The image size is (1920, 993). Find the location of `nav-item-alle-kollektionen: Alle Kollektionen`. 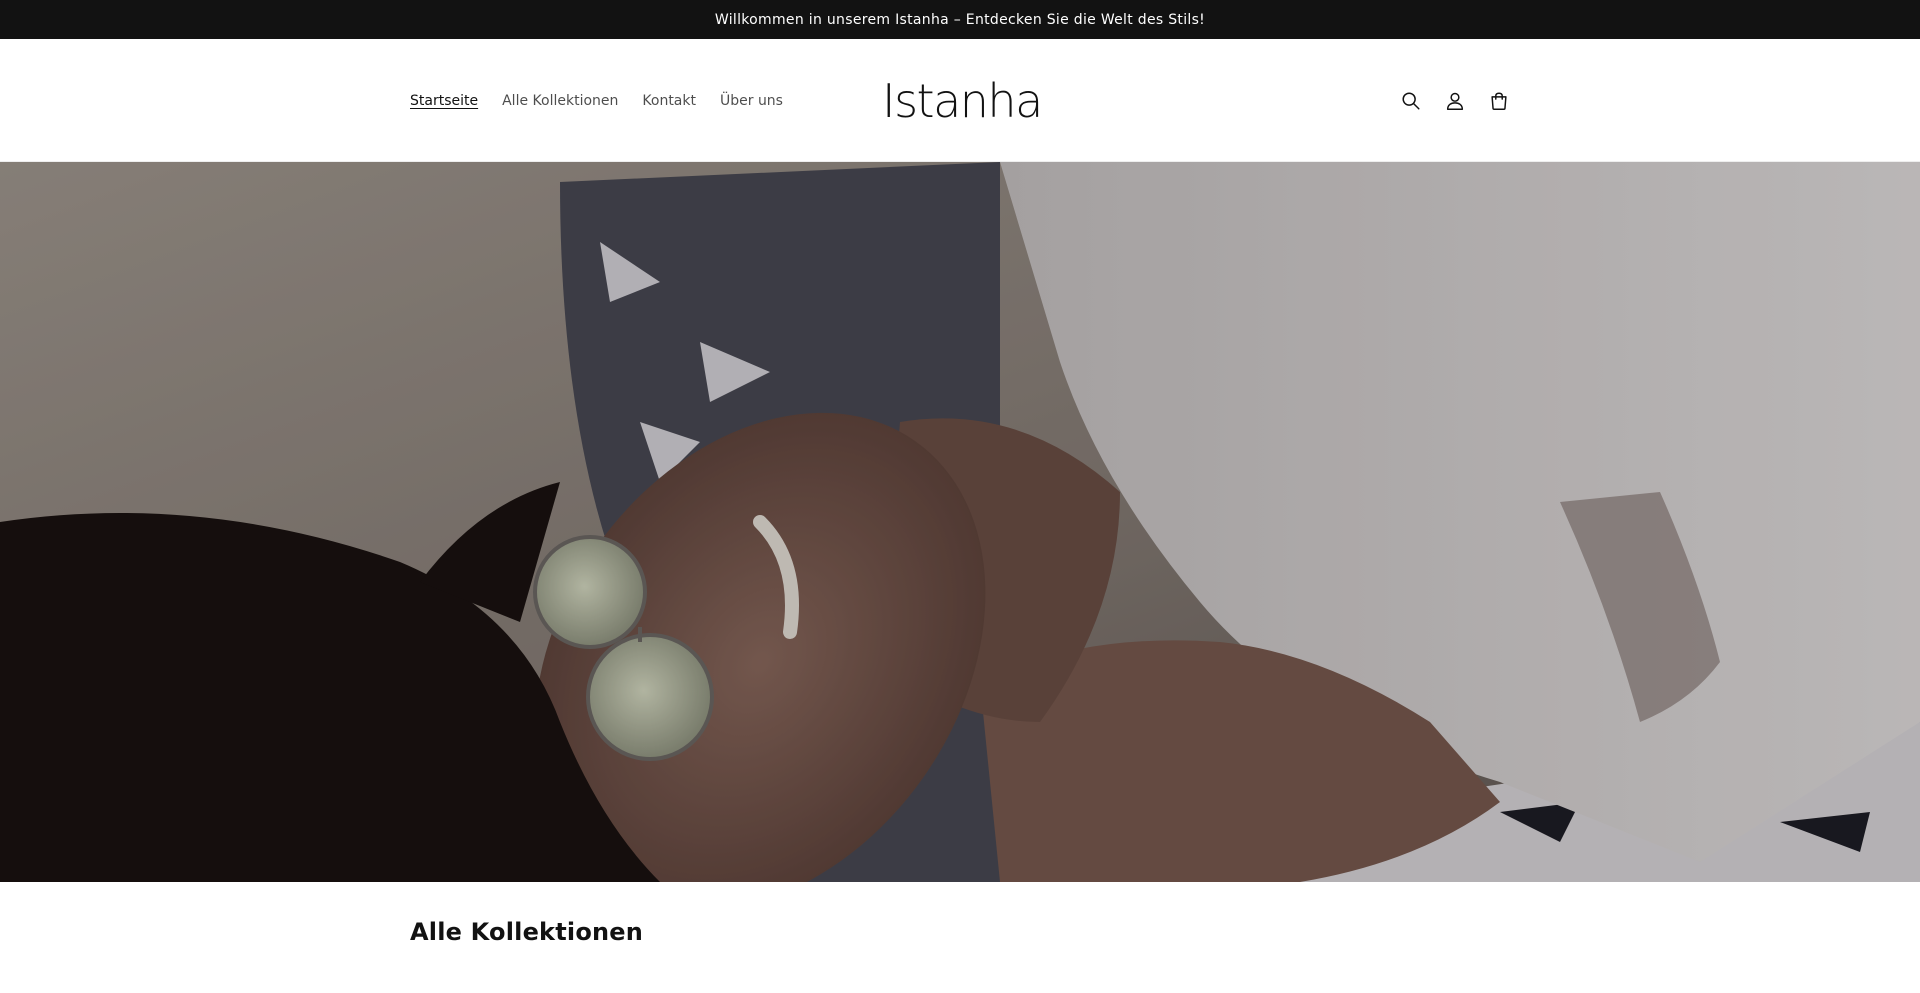

nav-item-alle-kollektionen: Alle Kollektionen is located at coordinates (560, 101).